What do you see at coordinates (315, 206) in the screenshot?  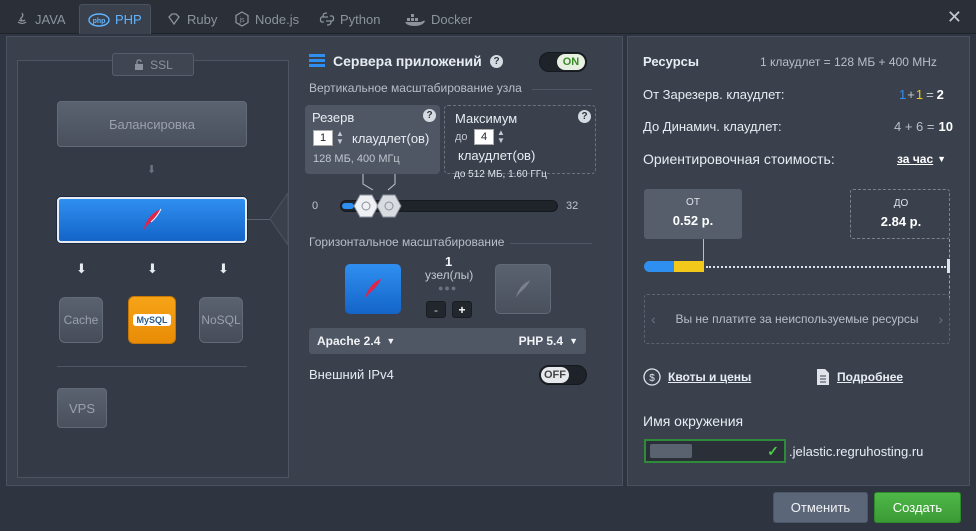 I see `slider-min: 0` at bounding box center [315, 206].